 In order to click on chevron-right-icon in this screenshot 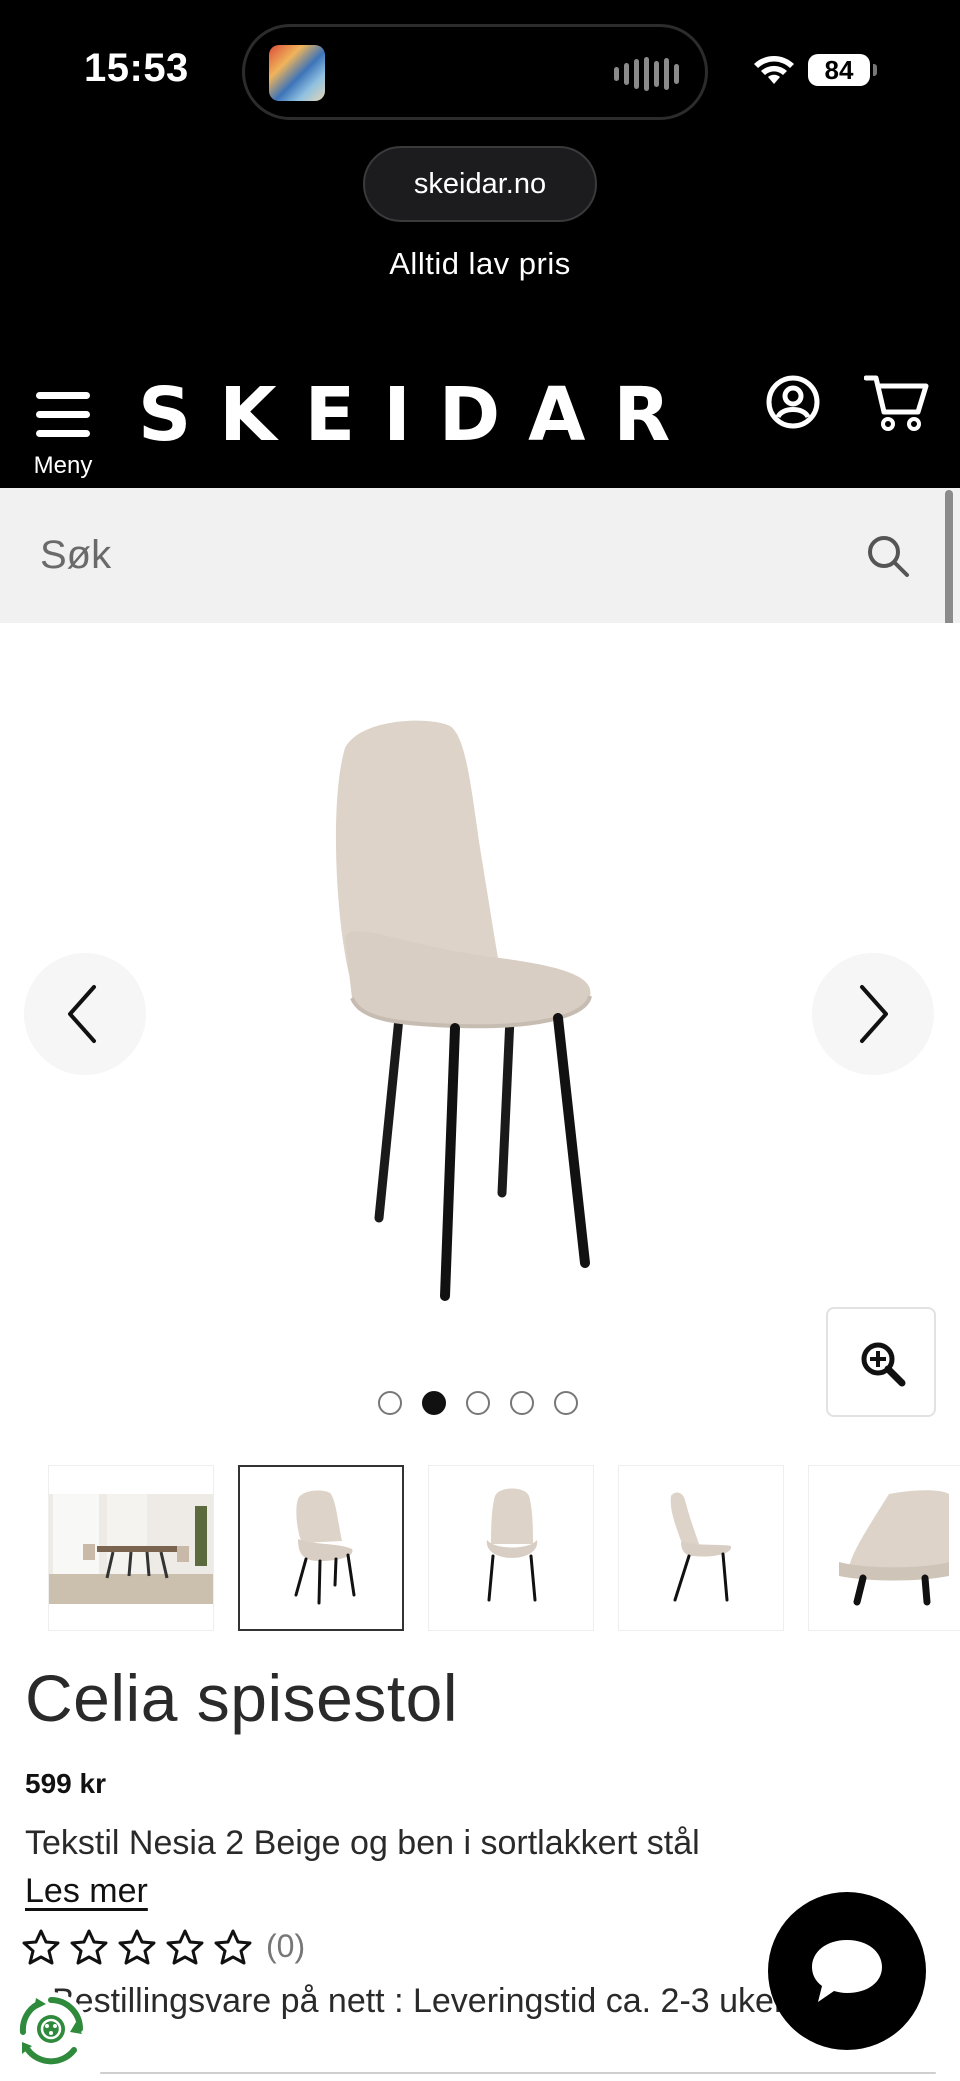, I will do `click(874, 1014)`.